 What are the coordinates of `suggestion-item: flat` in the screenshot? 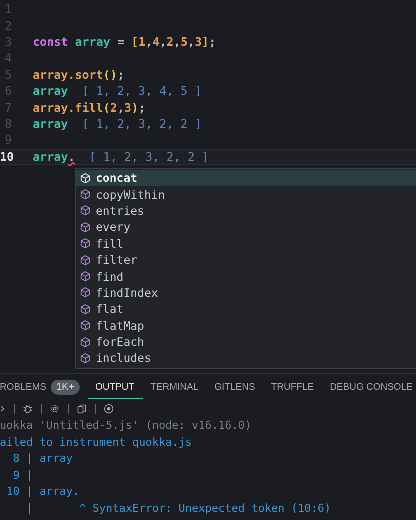 It's located at (246, 309).